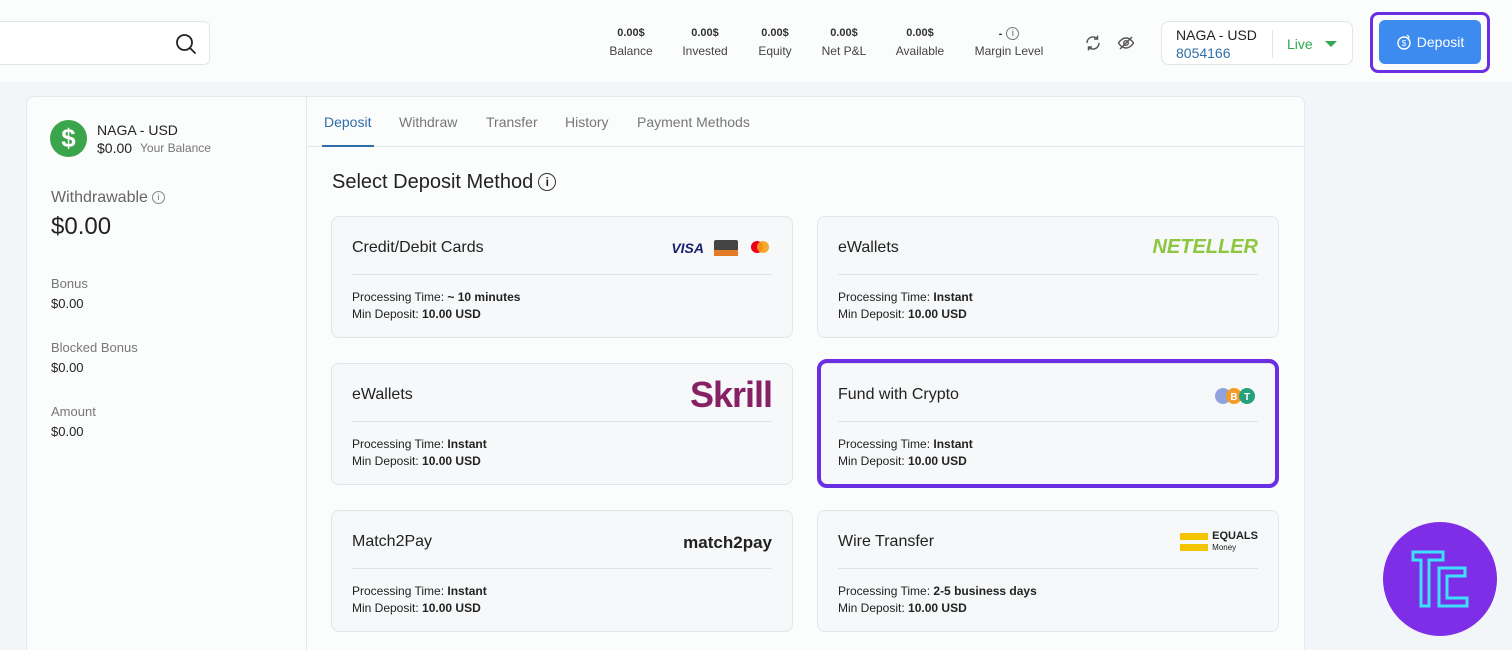 This screenshot has height=650, width=1512. What do you see at coordinates (775, 42) in the screenshot?
I see `stat-equity: 0.00$ Equity` at bounding box center [775, 42].